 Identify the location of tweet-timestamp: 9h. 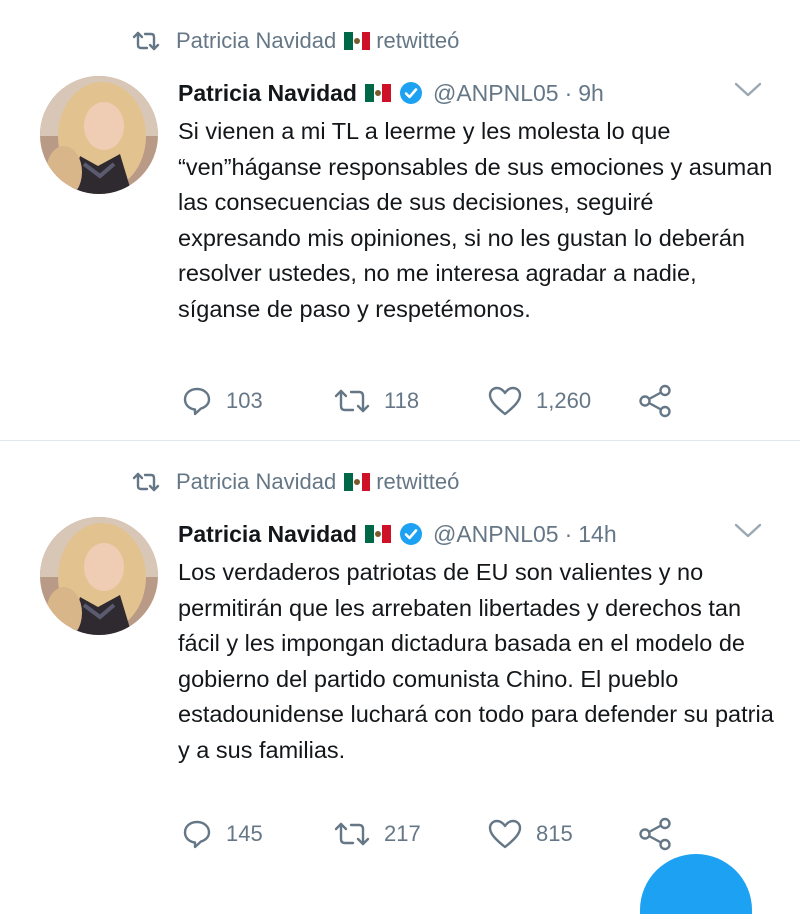
(591, 93).